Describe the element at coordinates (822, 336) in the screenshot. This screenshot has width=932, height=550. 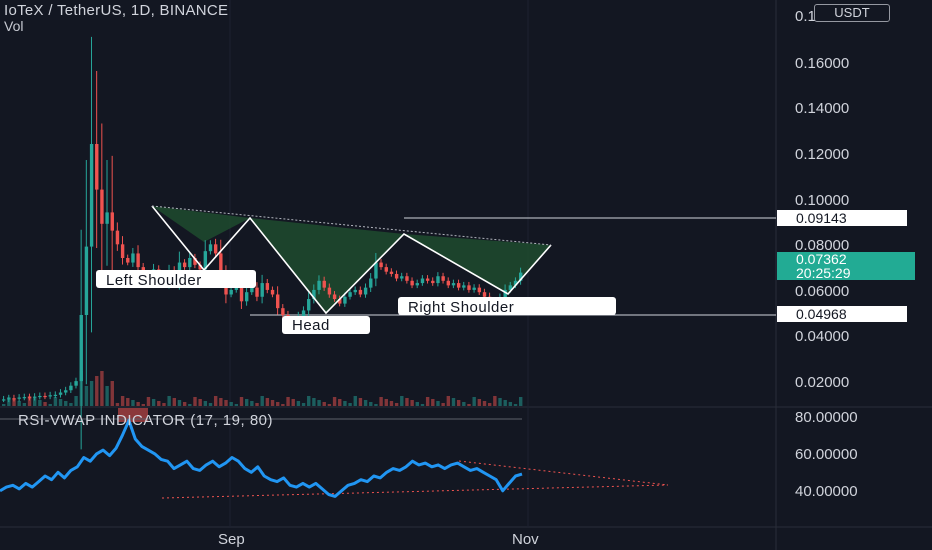
I see `price-tick: 0.04000` at that location.